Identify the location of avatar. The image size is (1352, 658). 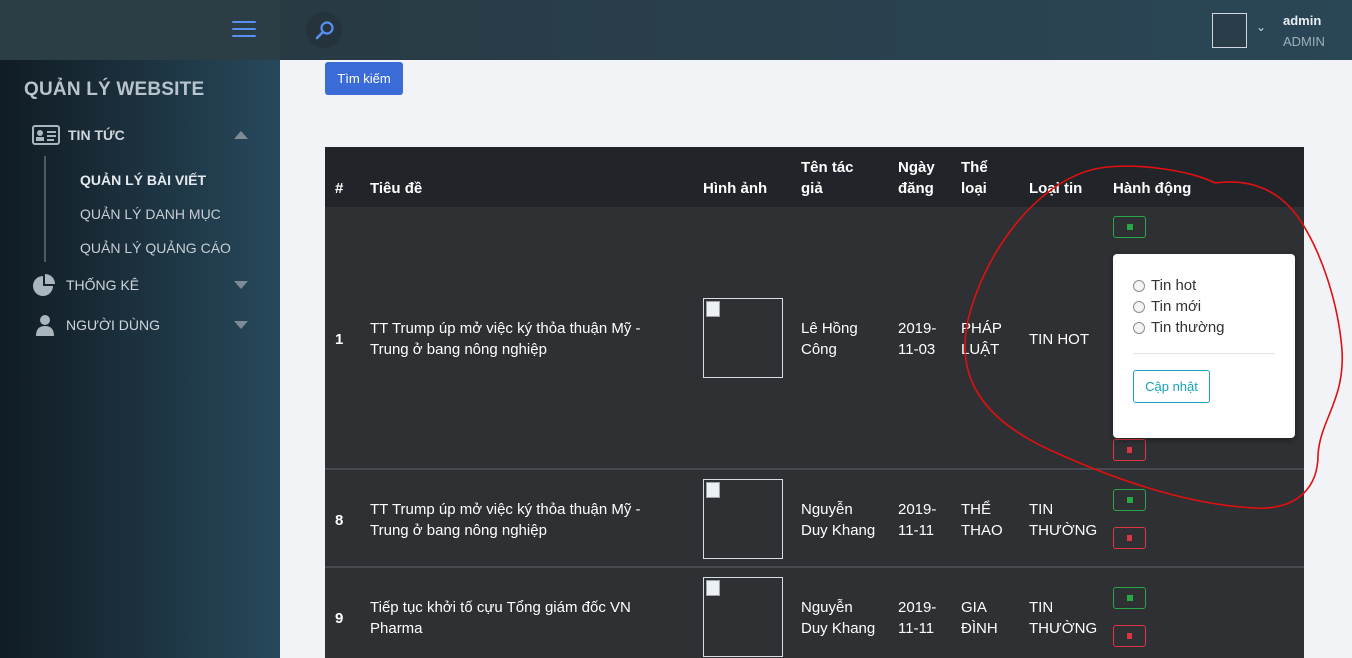
(1229, 30).